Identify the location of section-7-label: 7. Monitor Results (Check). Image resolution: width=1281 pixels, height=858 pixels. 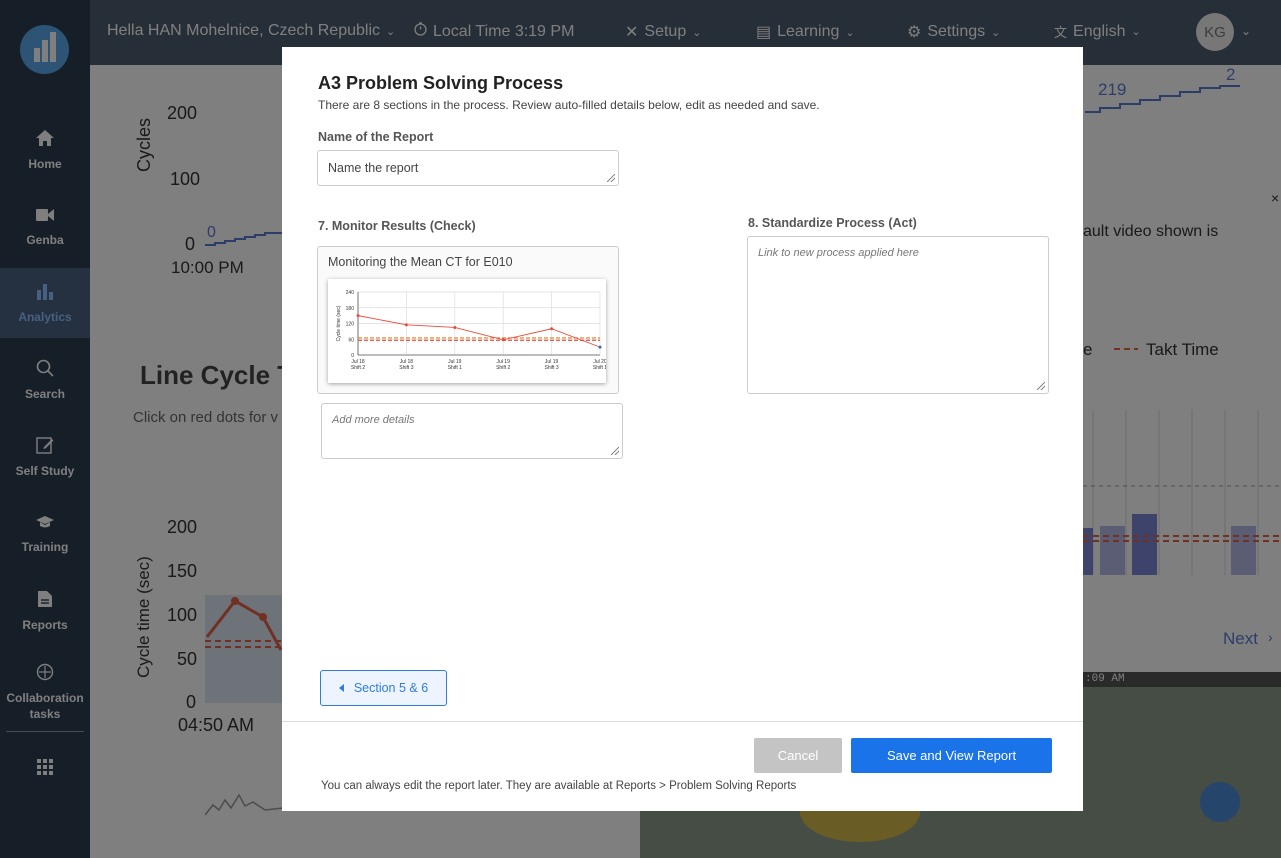
(397, 226).